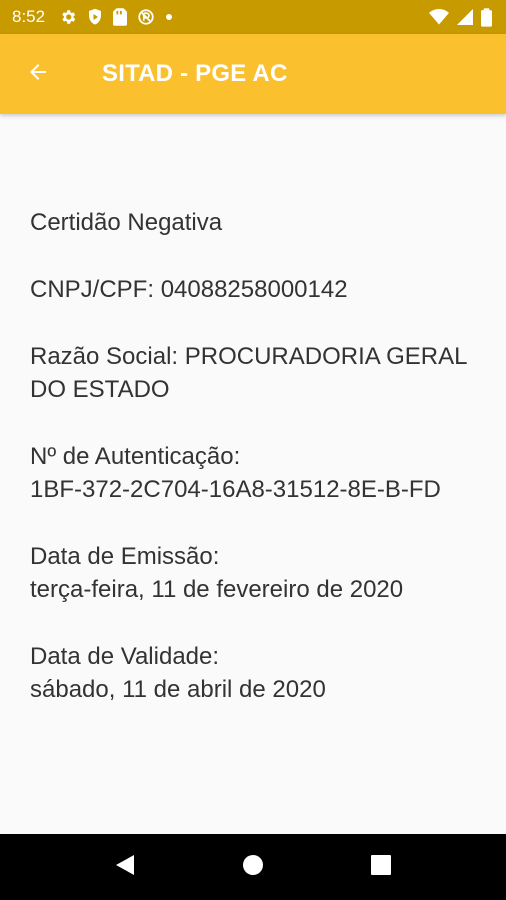 The image size is (506, 900). I want to click on expiry-date-value: sábado, 11 de abril de 2020, so click(178, 689).